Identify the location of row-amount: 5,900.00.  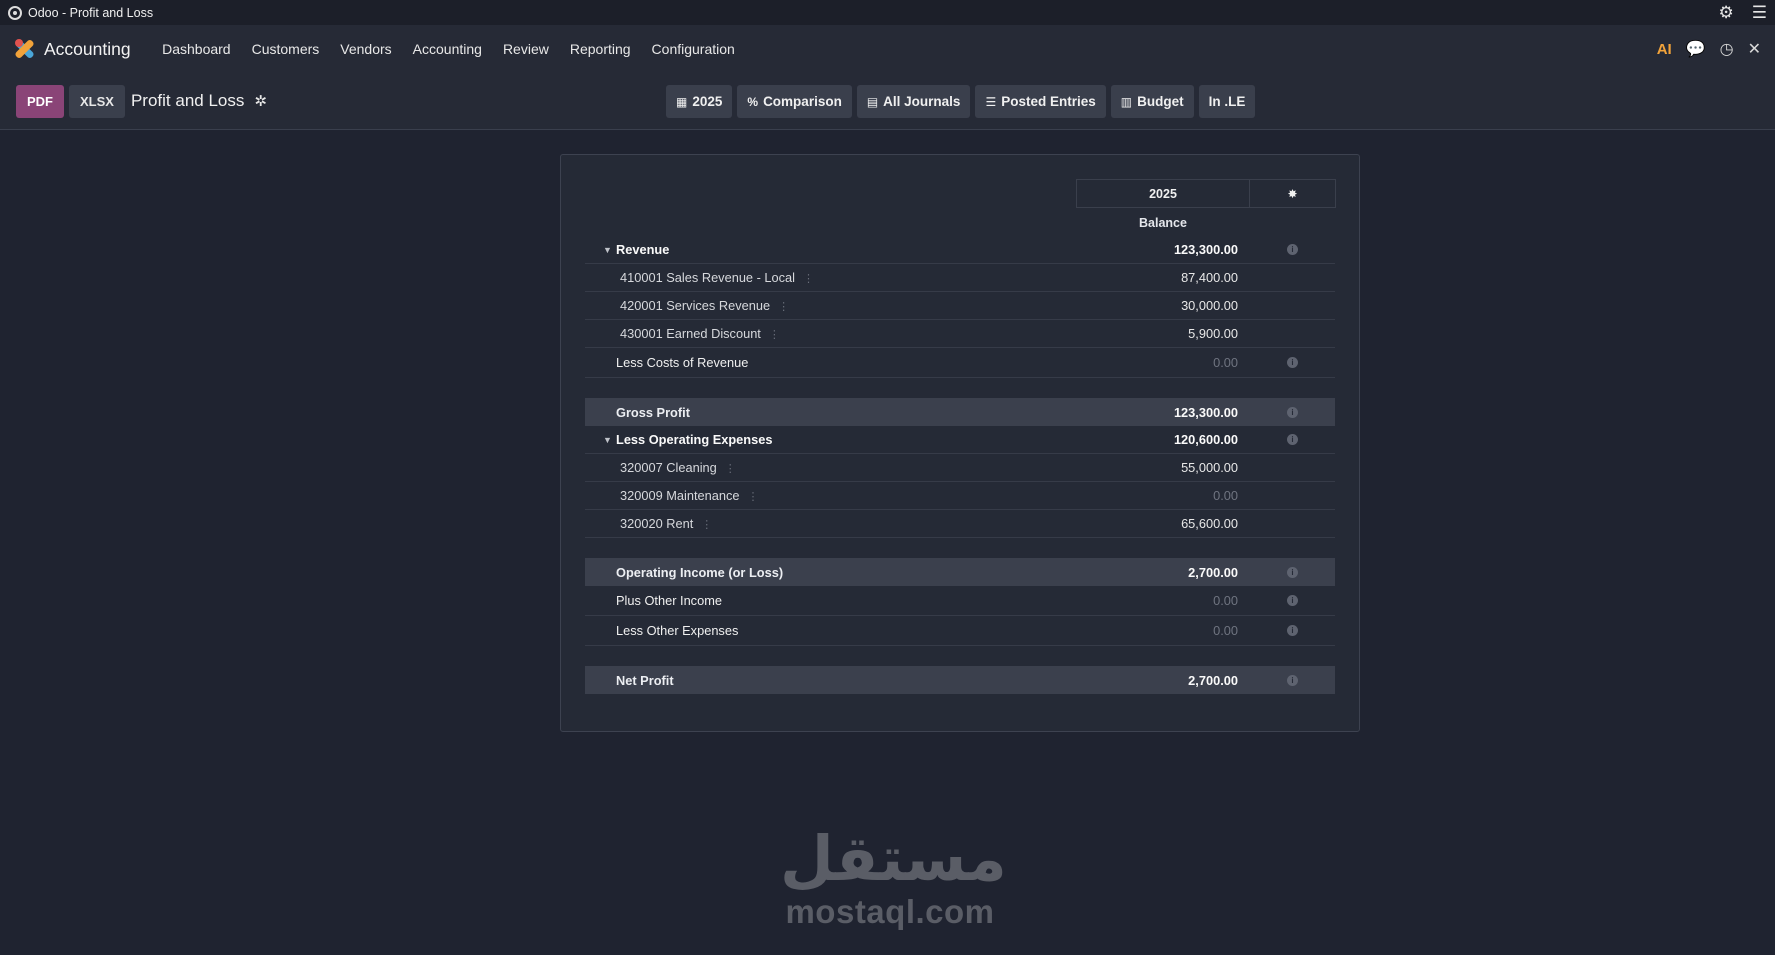
(1213, 333).